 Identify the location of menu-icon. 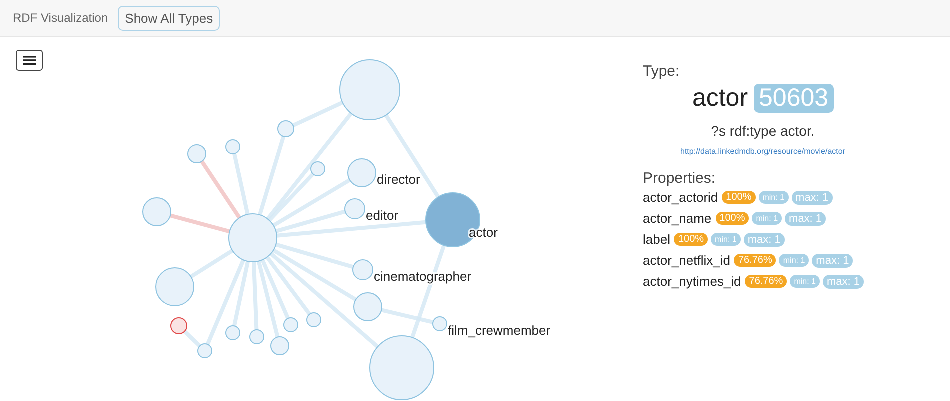
(29, 60).